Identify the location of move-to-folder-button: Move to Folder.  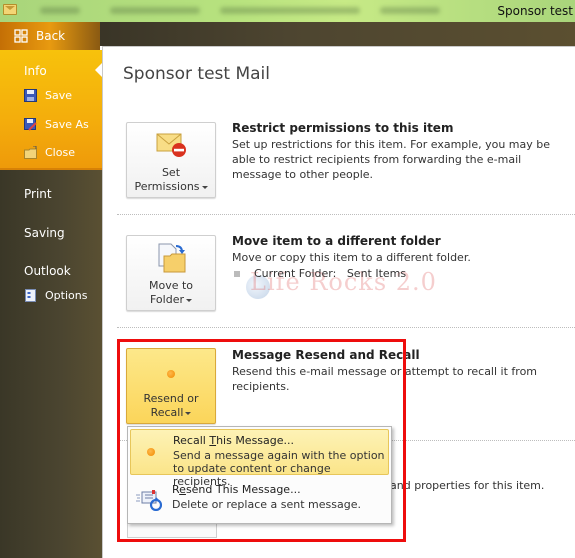
(171, 273).